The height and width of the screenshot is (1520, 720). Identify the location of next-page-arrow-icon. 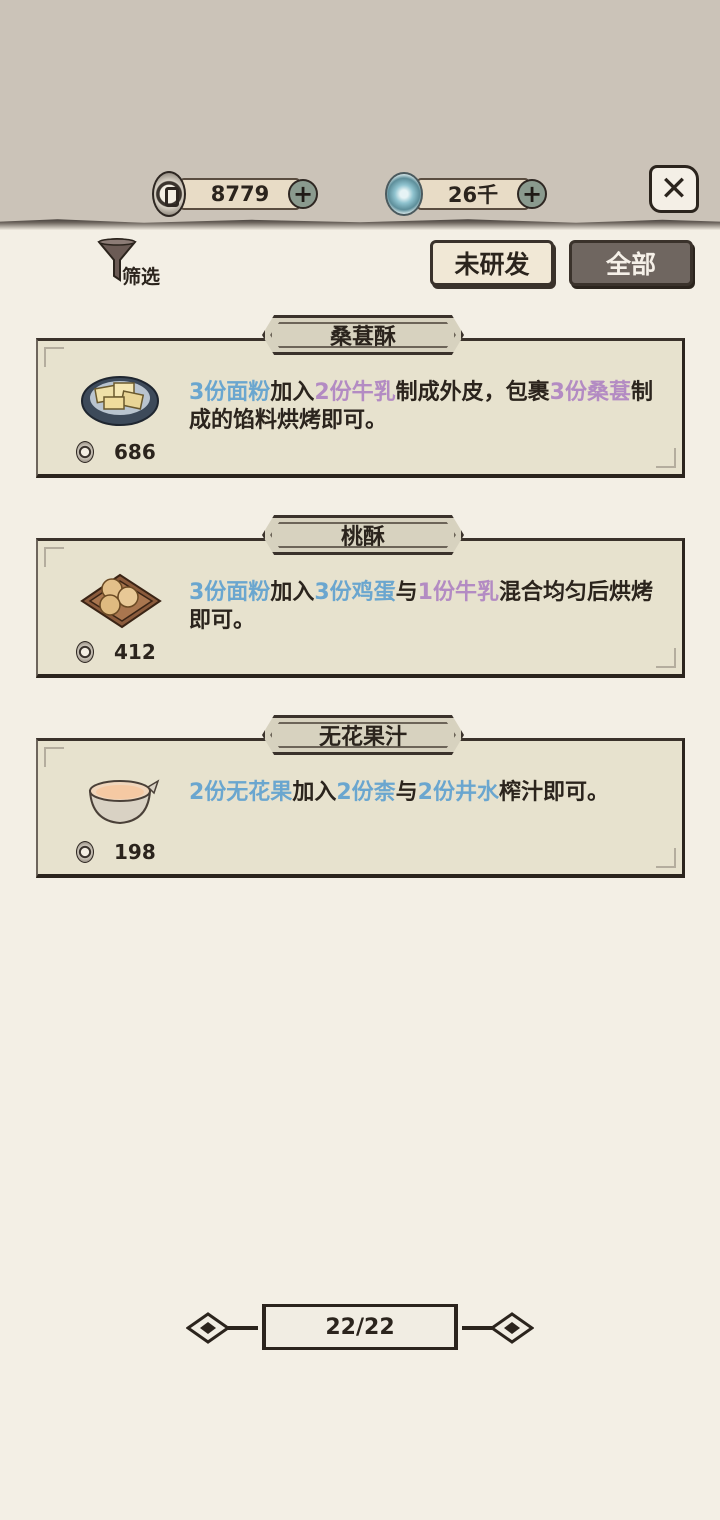
(497, 1328).